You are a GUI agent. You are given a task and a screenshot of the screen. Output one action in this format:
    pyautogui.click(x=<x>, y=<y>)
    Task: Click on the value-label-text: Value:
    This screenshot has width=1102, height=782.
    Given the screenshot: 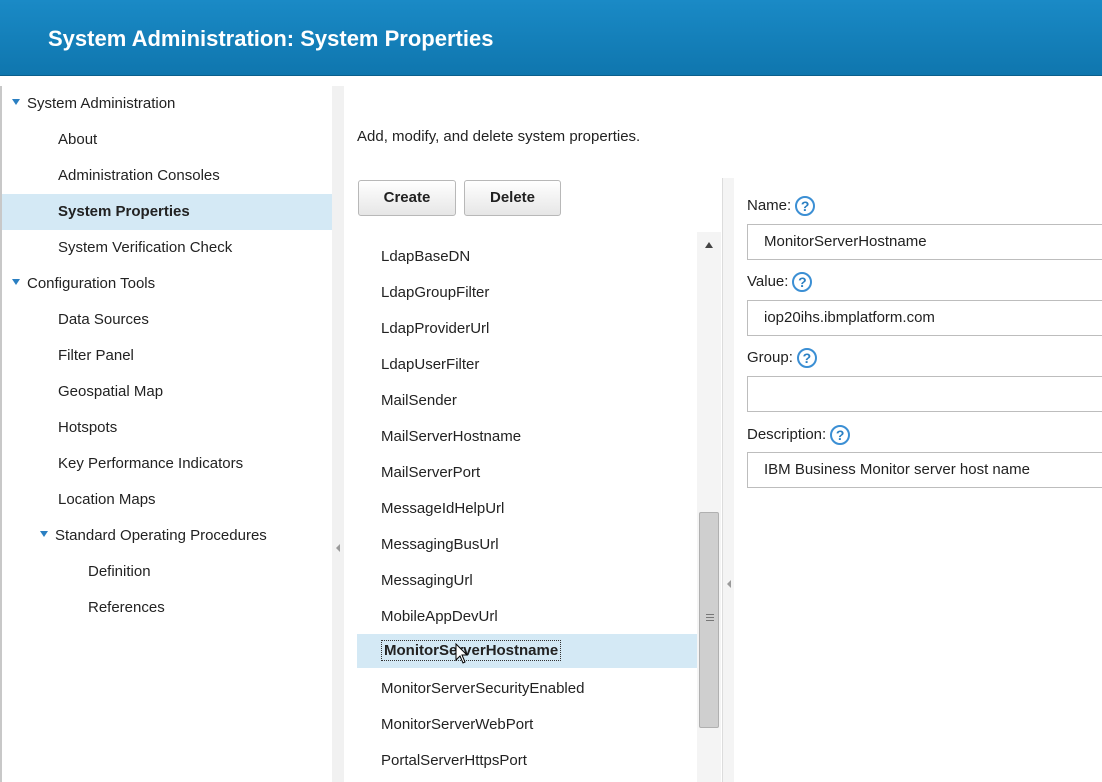 What is the action you would take?
    pyautogui.click(x=768, y=281)
    